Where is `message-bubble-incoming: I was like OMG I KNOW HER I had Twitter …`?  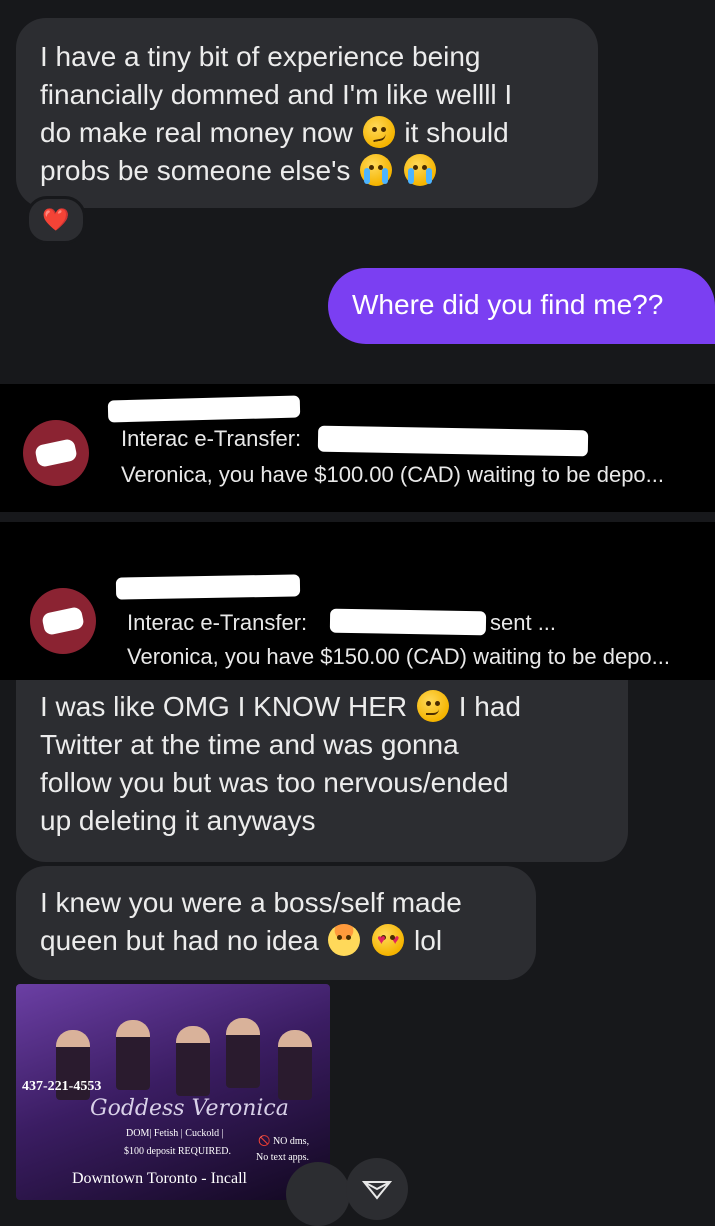 message-bubble-incoming: I was like OMG I KNOW HER I had Twitter … is located at coordinates (322, 771).